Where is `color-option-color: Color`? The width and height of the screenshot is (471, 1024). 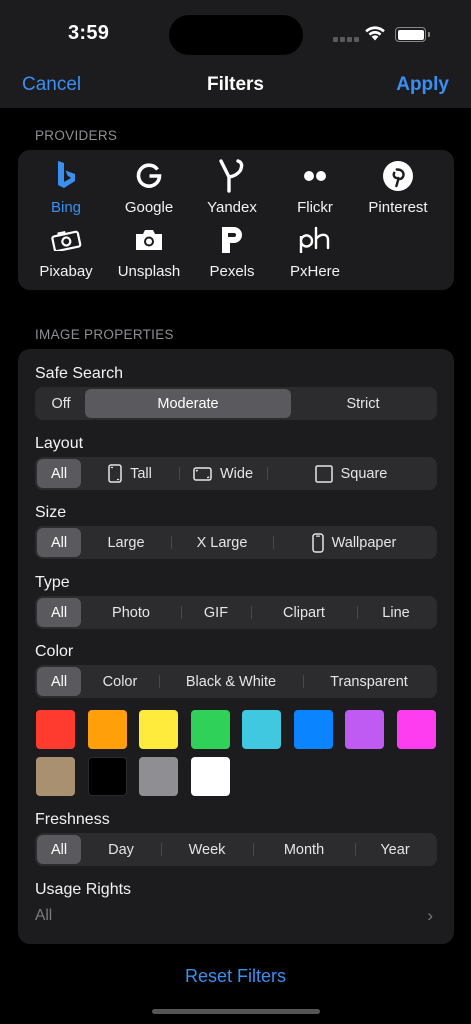
color-option-color: Color is located at coordinates (120, 681).